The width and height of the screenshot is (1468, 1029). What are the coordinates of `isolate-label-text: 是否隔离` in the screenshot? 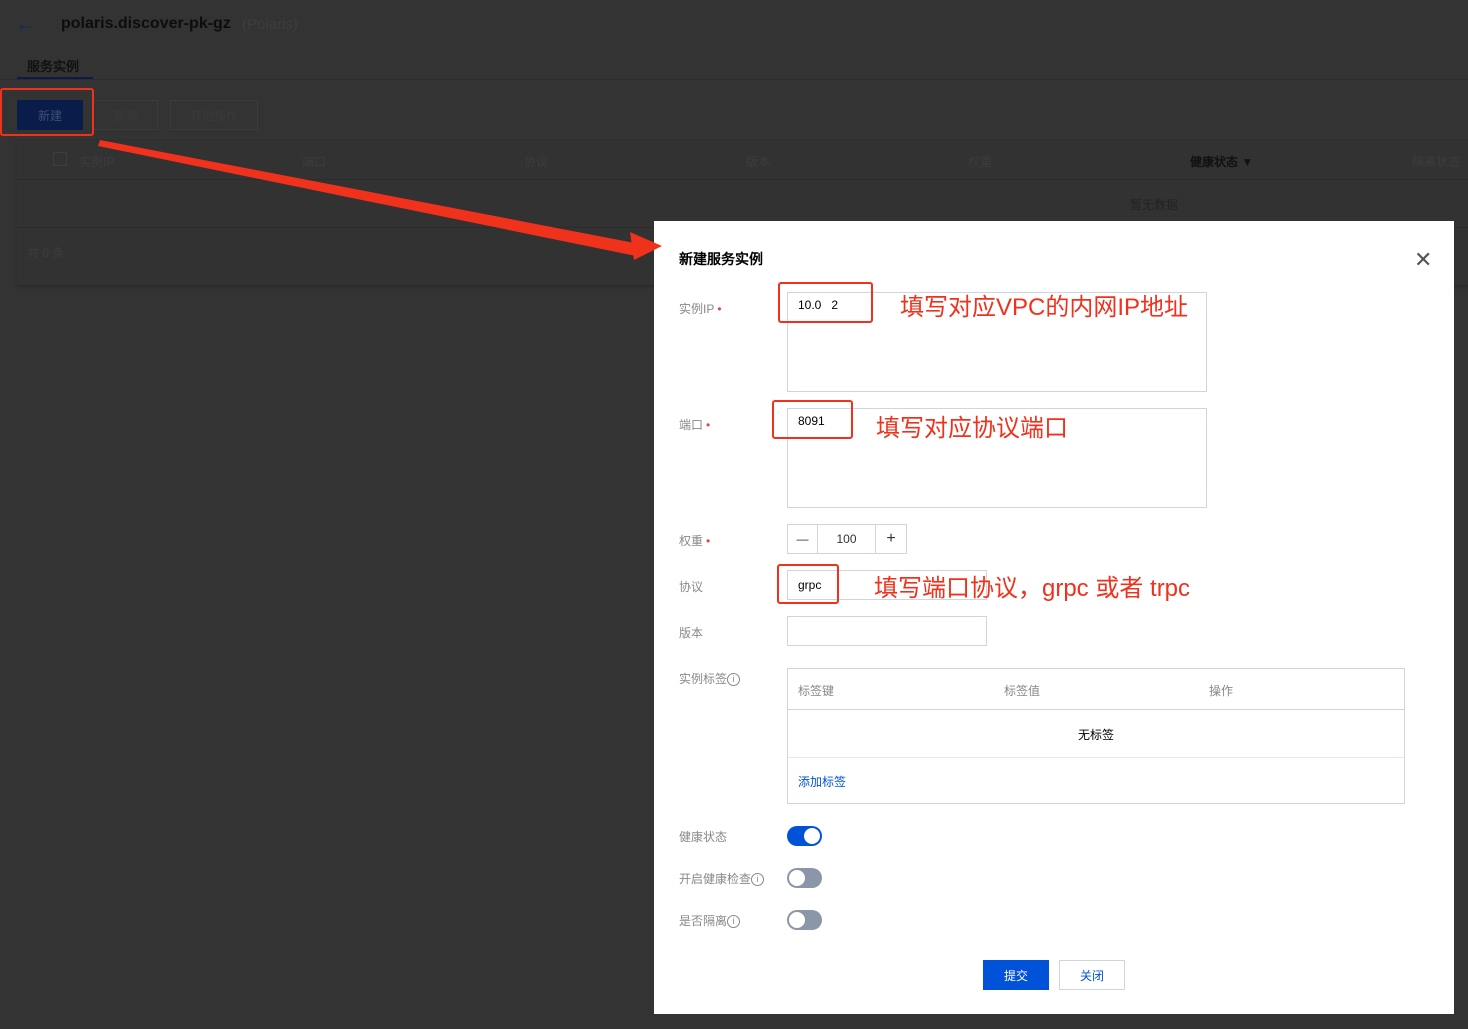 It's located at (703, 921).